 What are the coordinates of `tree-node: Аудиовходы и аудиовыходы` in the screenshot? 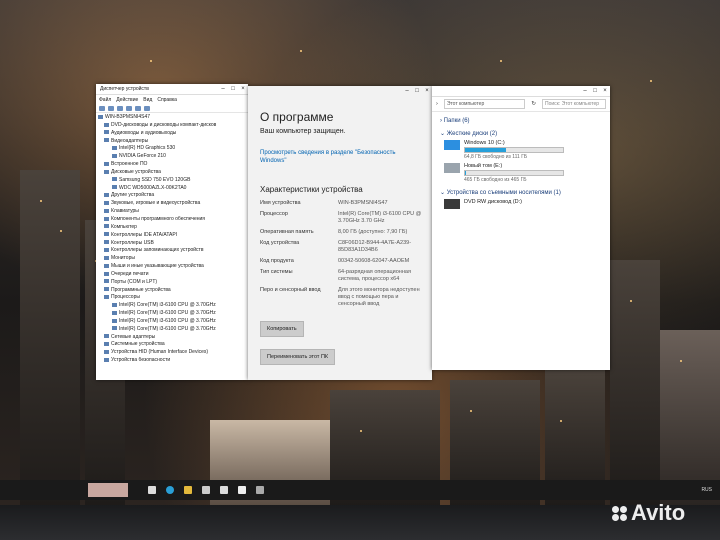 It's located at (172, 134).